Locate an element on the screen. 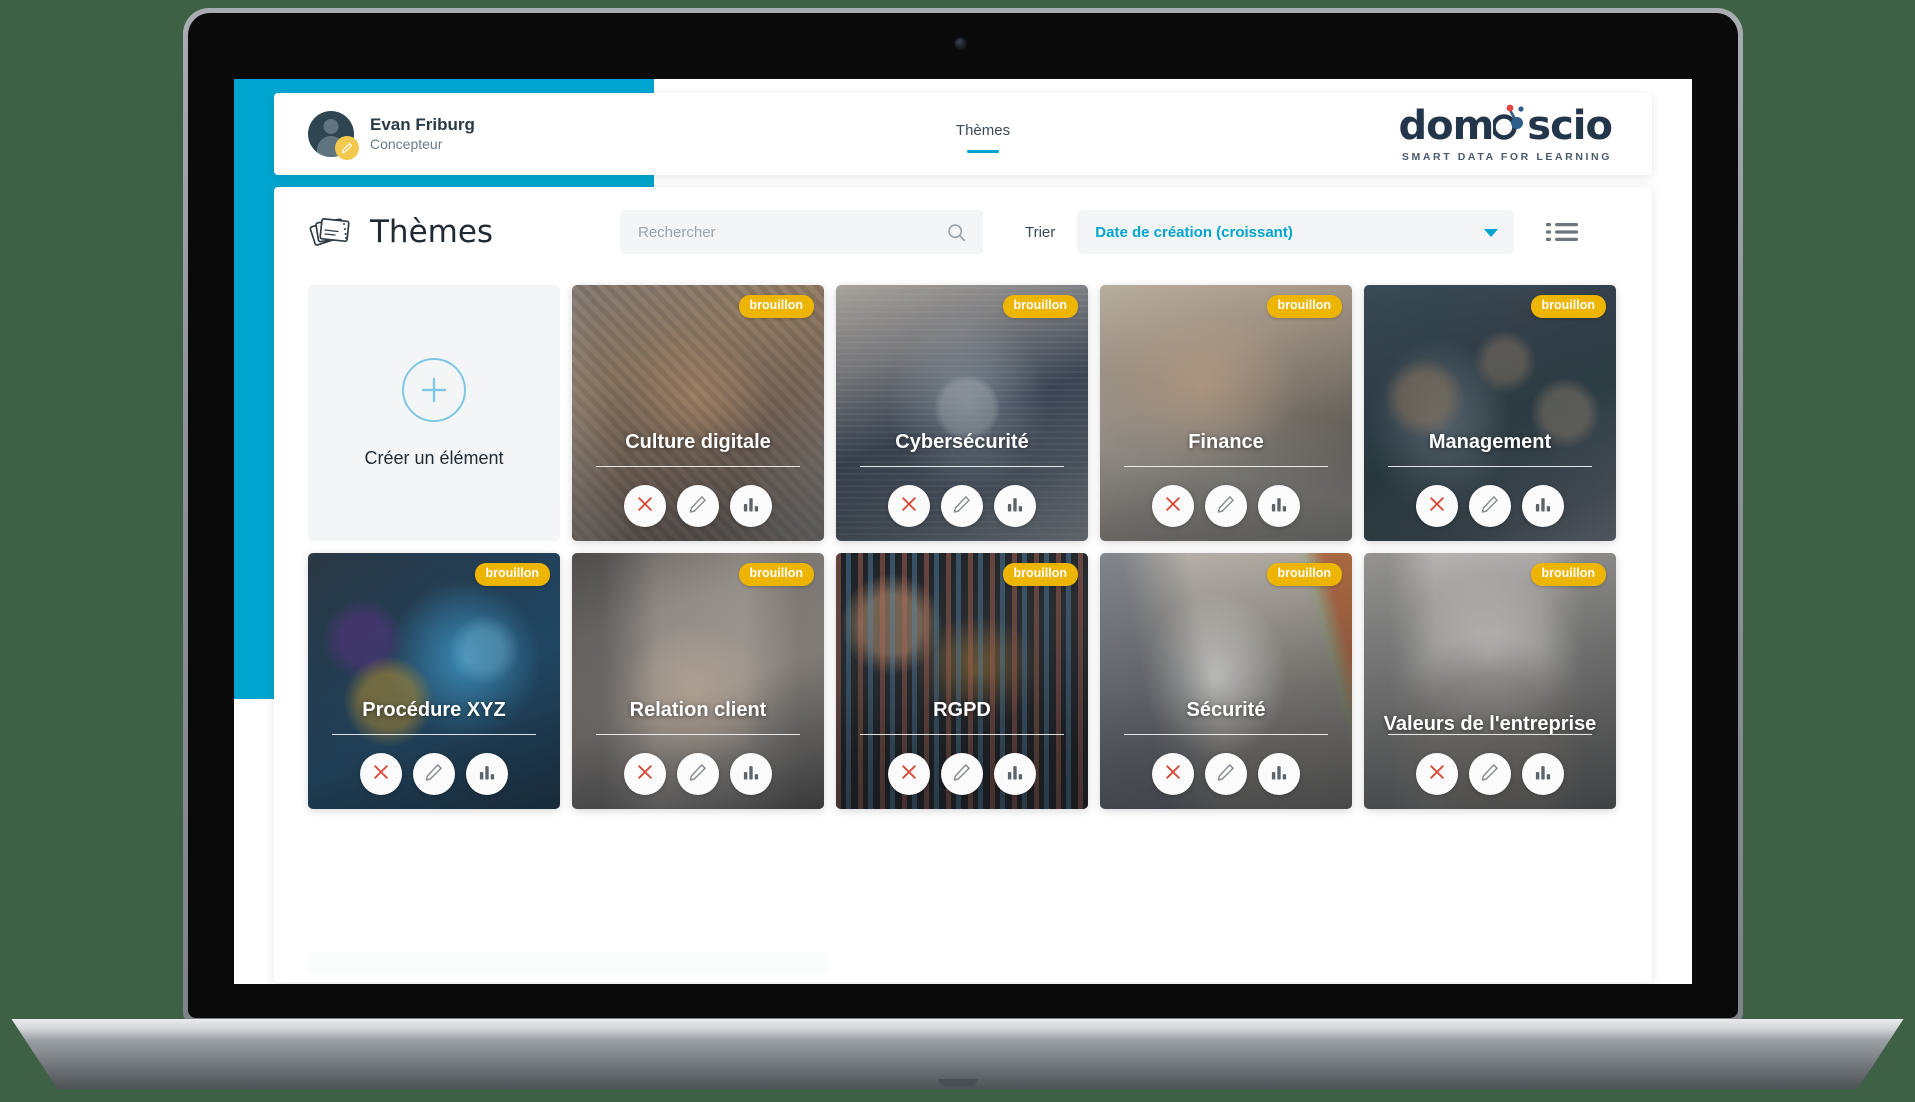 The width and height of the screenshot is (1915, 1102). create-element-label: Créer un élément is located at coordinates (434, 457).